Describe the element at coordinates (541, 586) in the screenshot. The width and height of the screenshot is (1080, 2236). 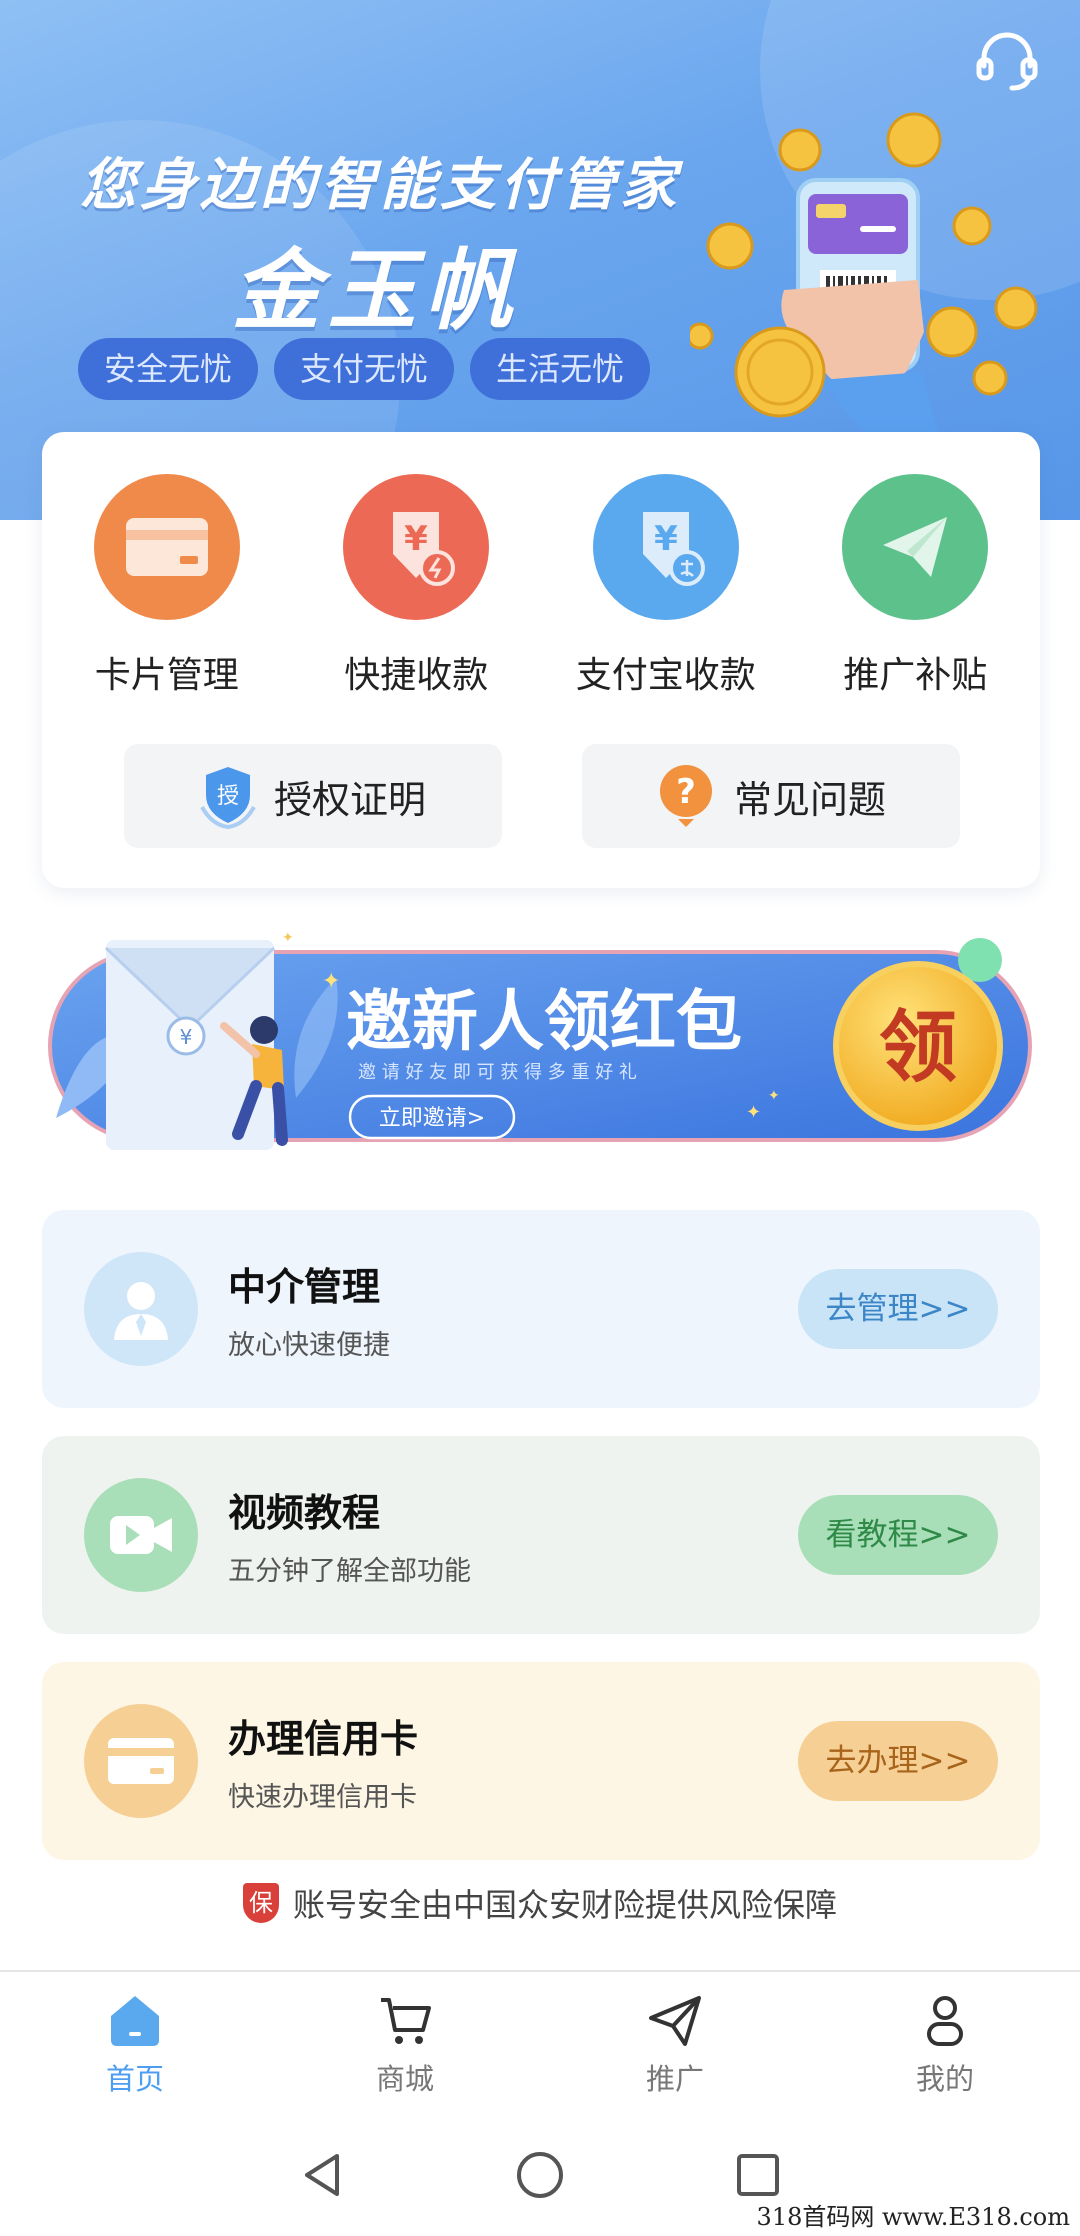
I see `function-row: 卡片管理 ¥ 快捷收款 ¥ 支付宝收款 推广补贴` at that location.